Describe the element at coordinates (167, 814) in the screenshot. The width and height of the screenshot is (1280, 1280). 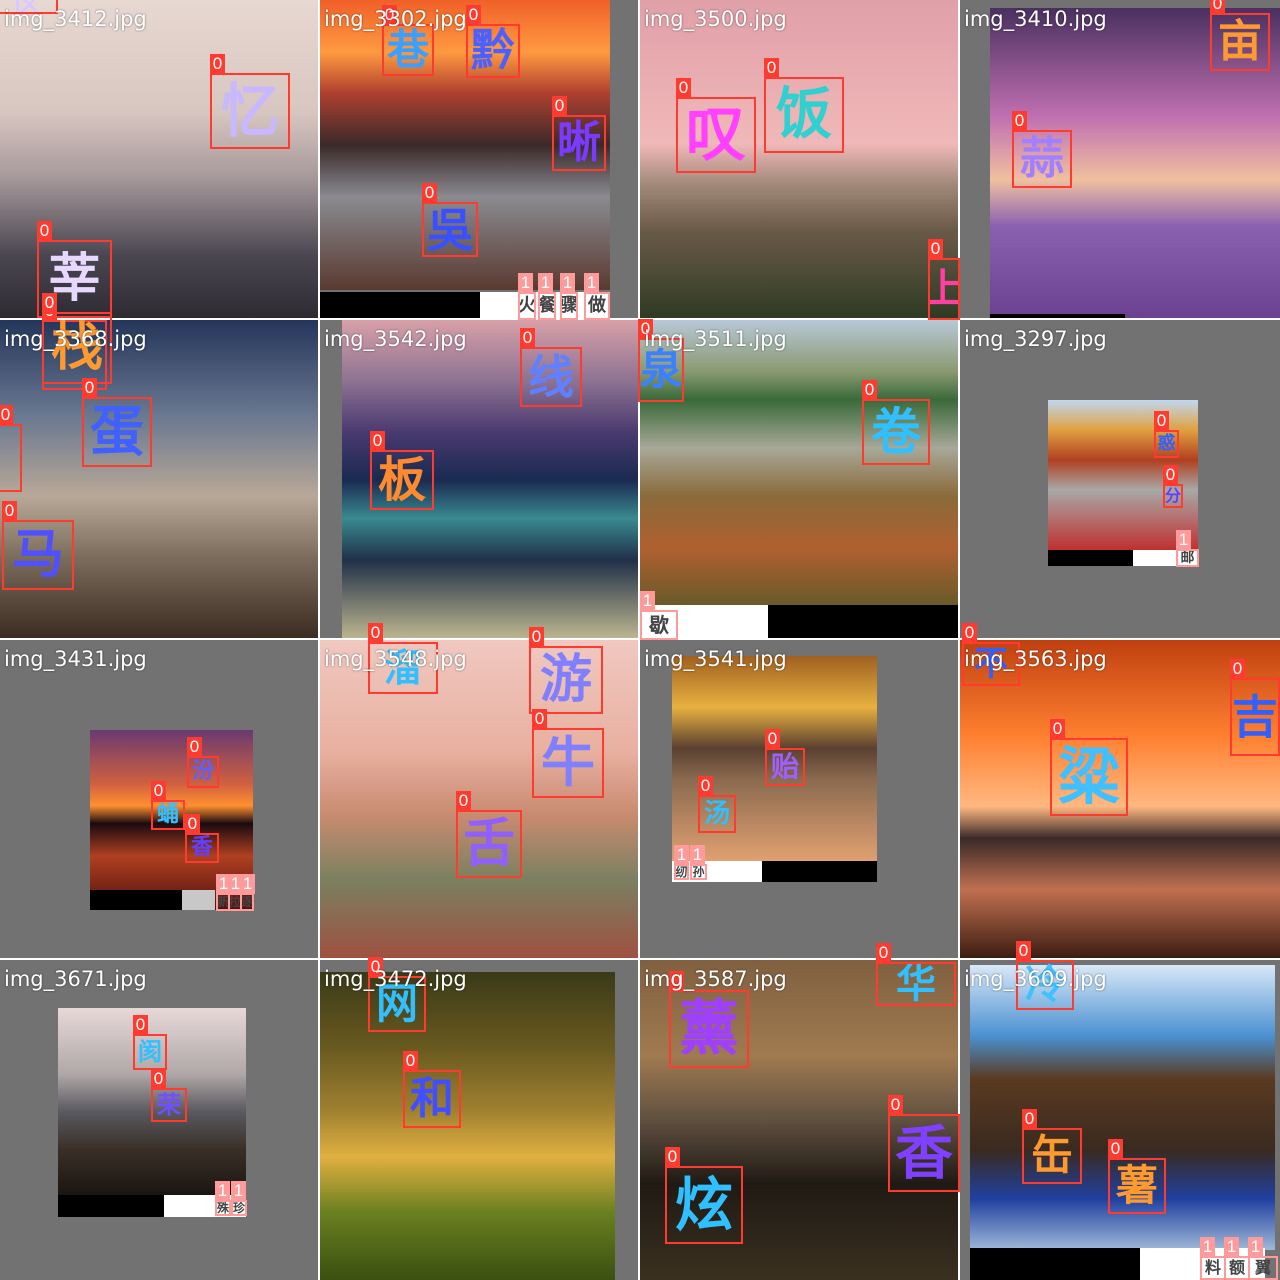
I see `detected-character: 蛹` at that location.